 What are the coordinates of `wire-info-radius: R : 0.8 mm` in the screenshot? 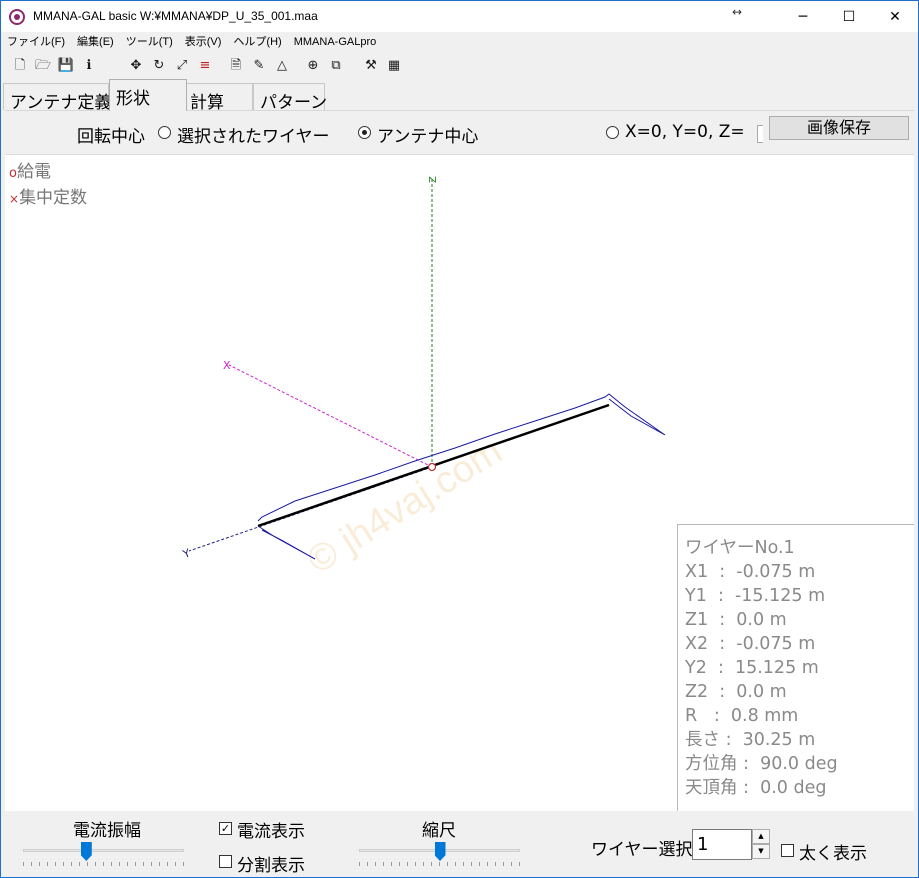 It's located at (742, 716).